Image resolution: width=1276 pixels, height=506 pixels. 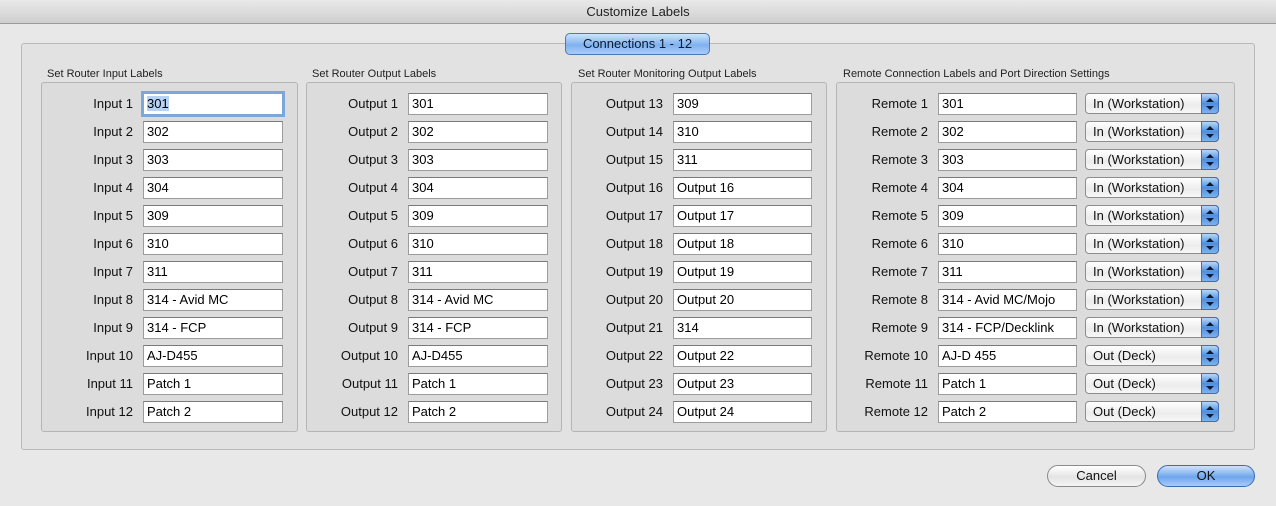 I want to click on tab-connections-1-12: Connections 1 - 12, so click(x=637, y=44).